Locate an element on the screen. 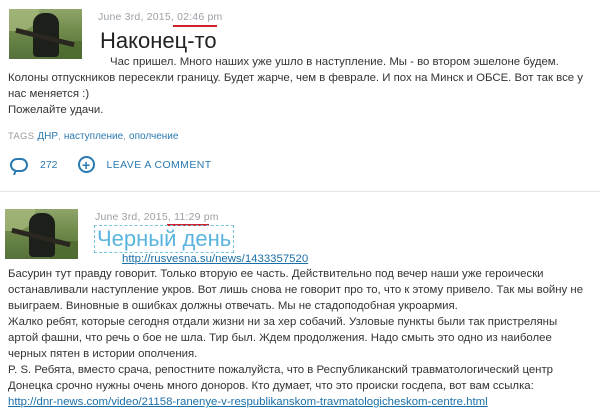 Image resolution: width=600 pixels, height=412 pixels. post-title: Черный день is located at coordinates (164, 239).